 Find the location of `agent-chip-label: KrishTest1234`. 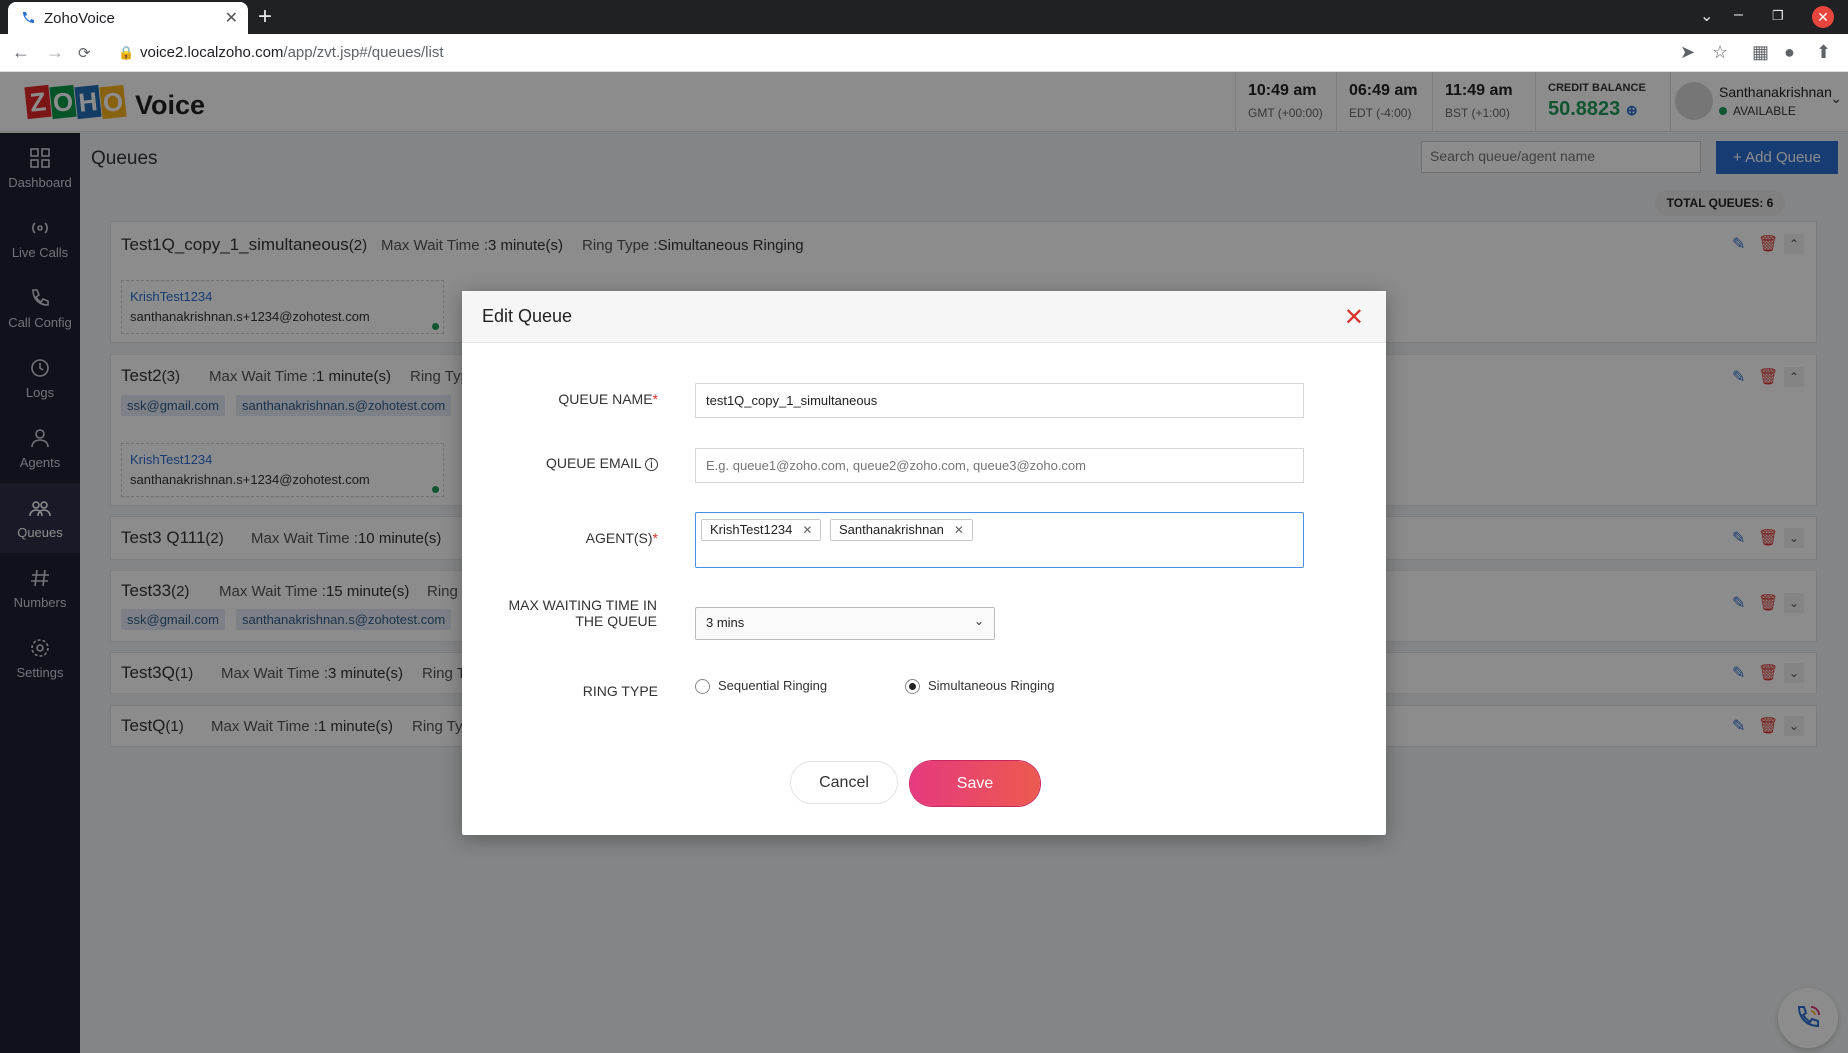

agent-chip-label: KrishTest1234 is located at coordinates (751, 529).